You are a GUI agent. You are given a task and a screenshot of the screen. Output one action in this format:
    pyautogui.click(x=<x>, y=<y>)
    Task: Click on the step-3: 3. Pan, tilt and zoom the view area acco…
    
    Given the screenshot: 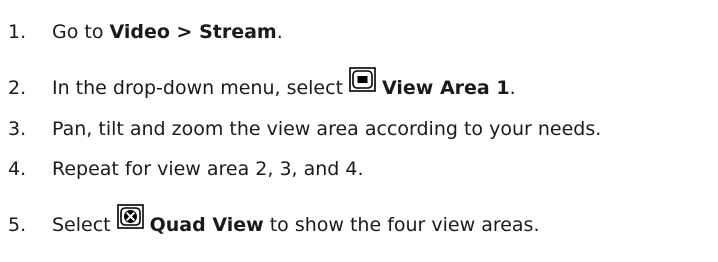 What is the action you would take?
    pyautogui.click(x=304, y=129)
    